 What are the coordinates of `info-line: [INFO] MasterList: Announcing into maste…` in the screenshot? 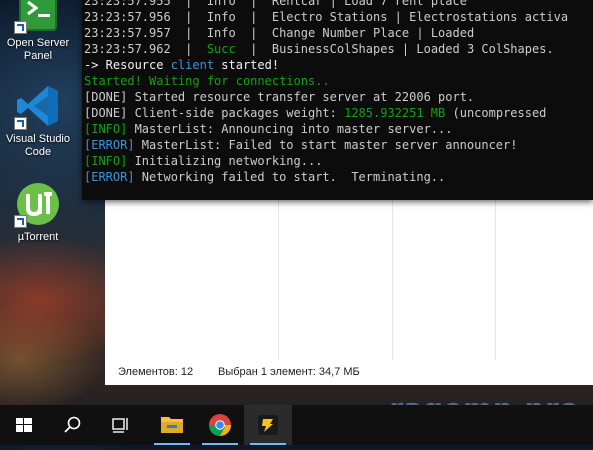 It's located at (268, 129).